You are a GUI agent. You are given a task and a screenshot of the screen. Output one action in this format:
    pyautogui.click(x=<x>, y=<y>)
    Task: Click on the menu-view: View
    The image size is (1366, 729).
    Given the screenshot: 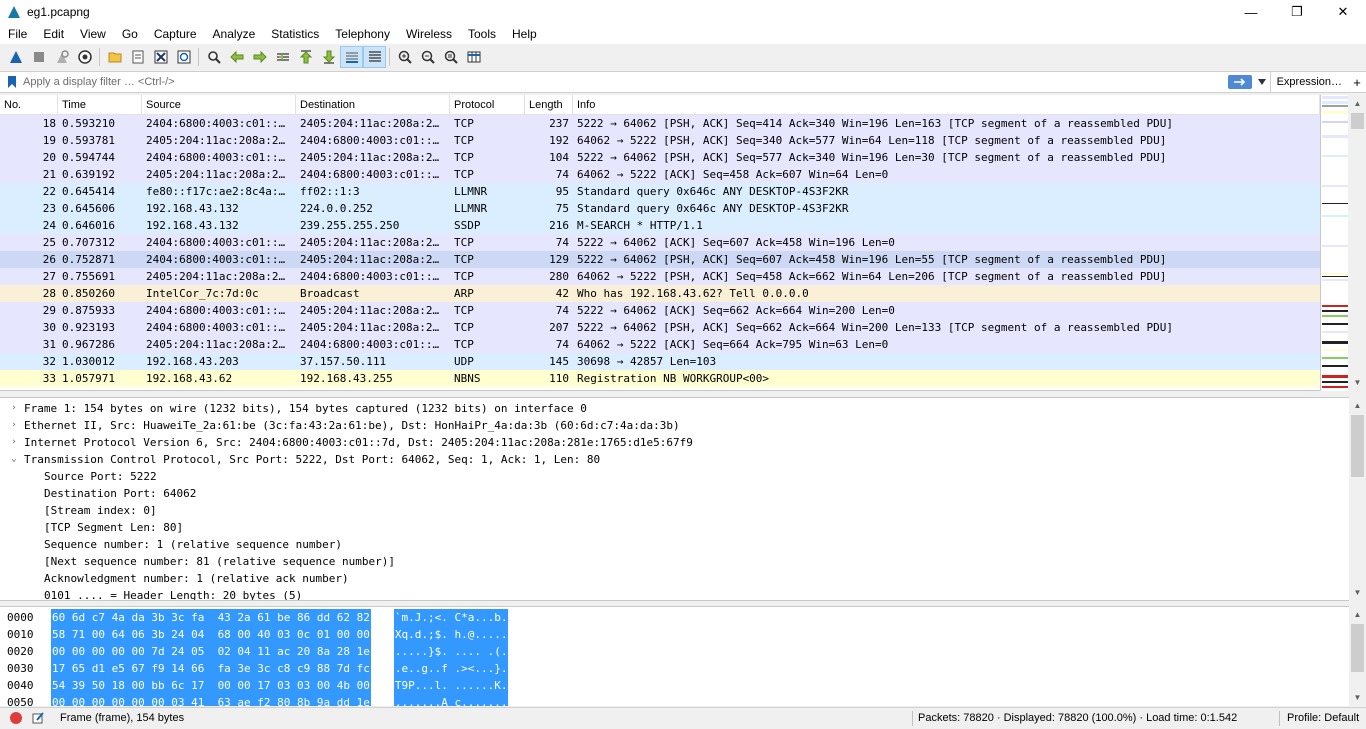 What is the action you would take?
    pyautogui.click(x=93, y=34)
    